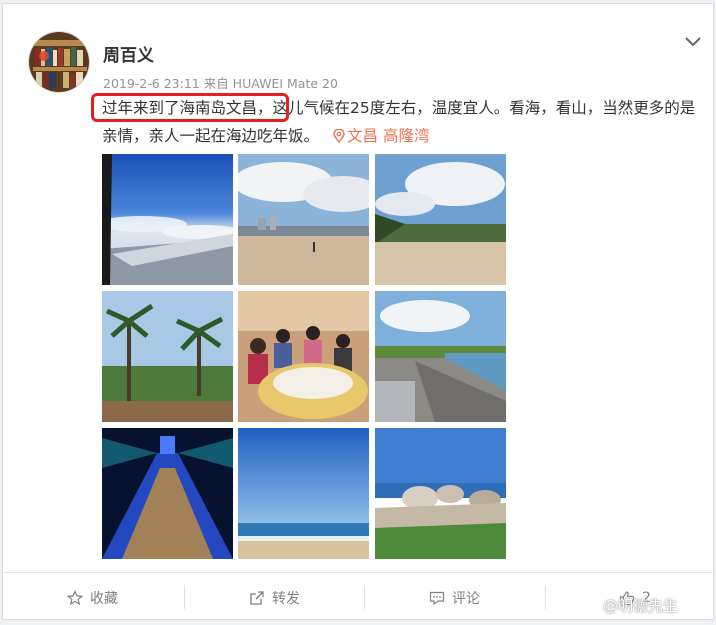 The width and height of the screenshot is (716, 625). Describe the element at coordinates (437, 598) in the screenshot. I see `comment-icon` at that location.